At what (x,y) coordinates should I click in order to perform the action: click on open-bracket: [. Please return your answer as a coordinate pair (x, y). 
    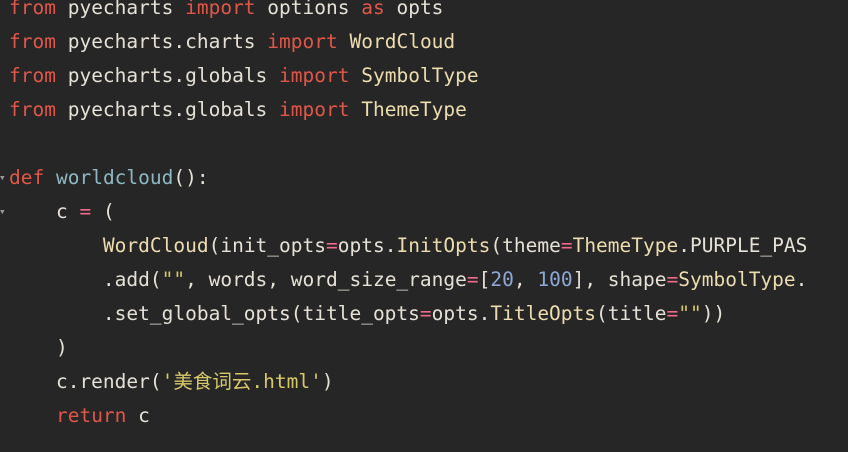
    Looking at the image, I should click on (484, 279).